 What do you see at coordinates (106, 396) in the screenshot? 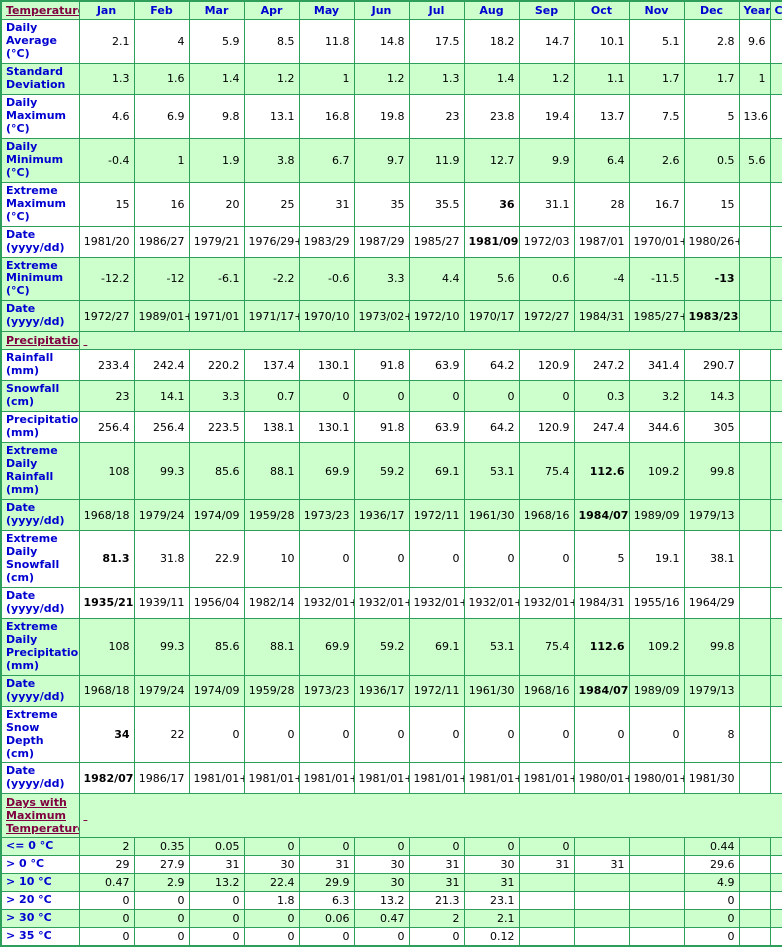
I see `cell-snowfall-cm-jan: 23` at bounding box center [106, 396].